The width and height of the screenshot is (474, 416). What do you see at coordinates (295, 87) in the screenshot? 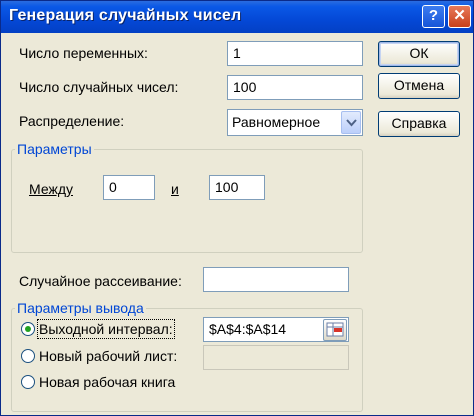
I see `num-random-input: 100` at bounding box center [295, 87].